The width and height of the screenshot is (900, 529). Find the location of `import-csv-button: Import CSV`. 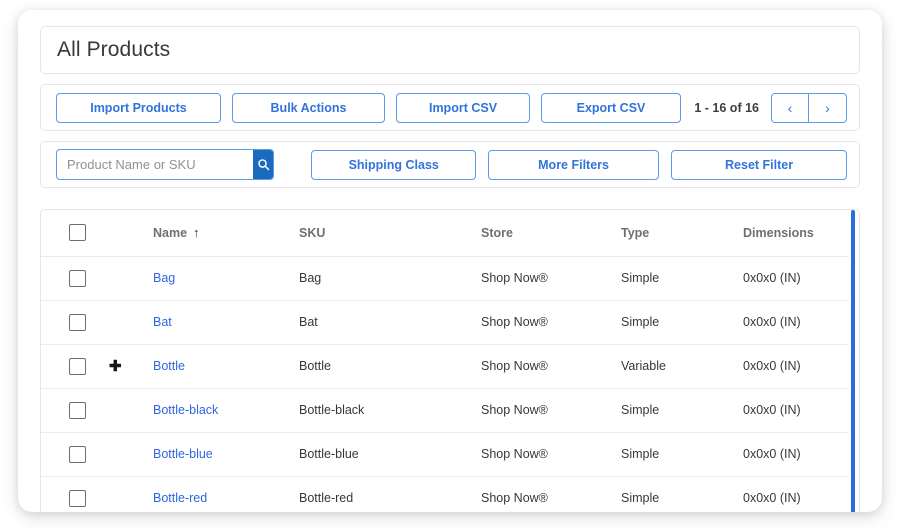

import-csv-button: Import CSV is located at coordinates (463, 107).